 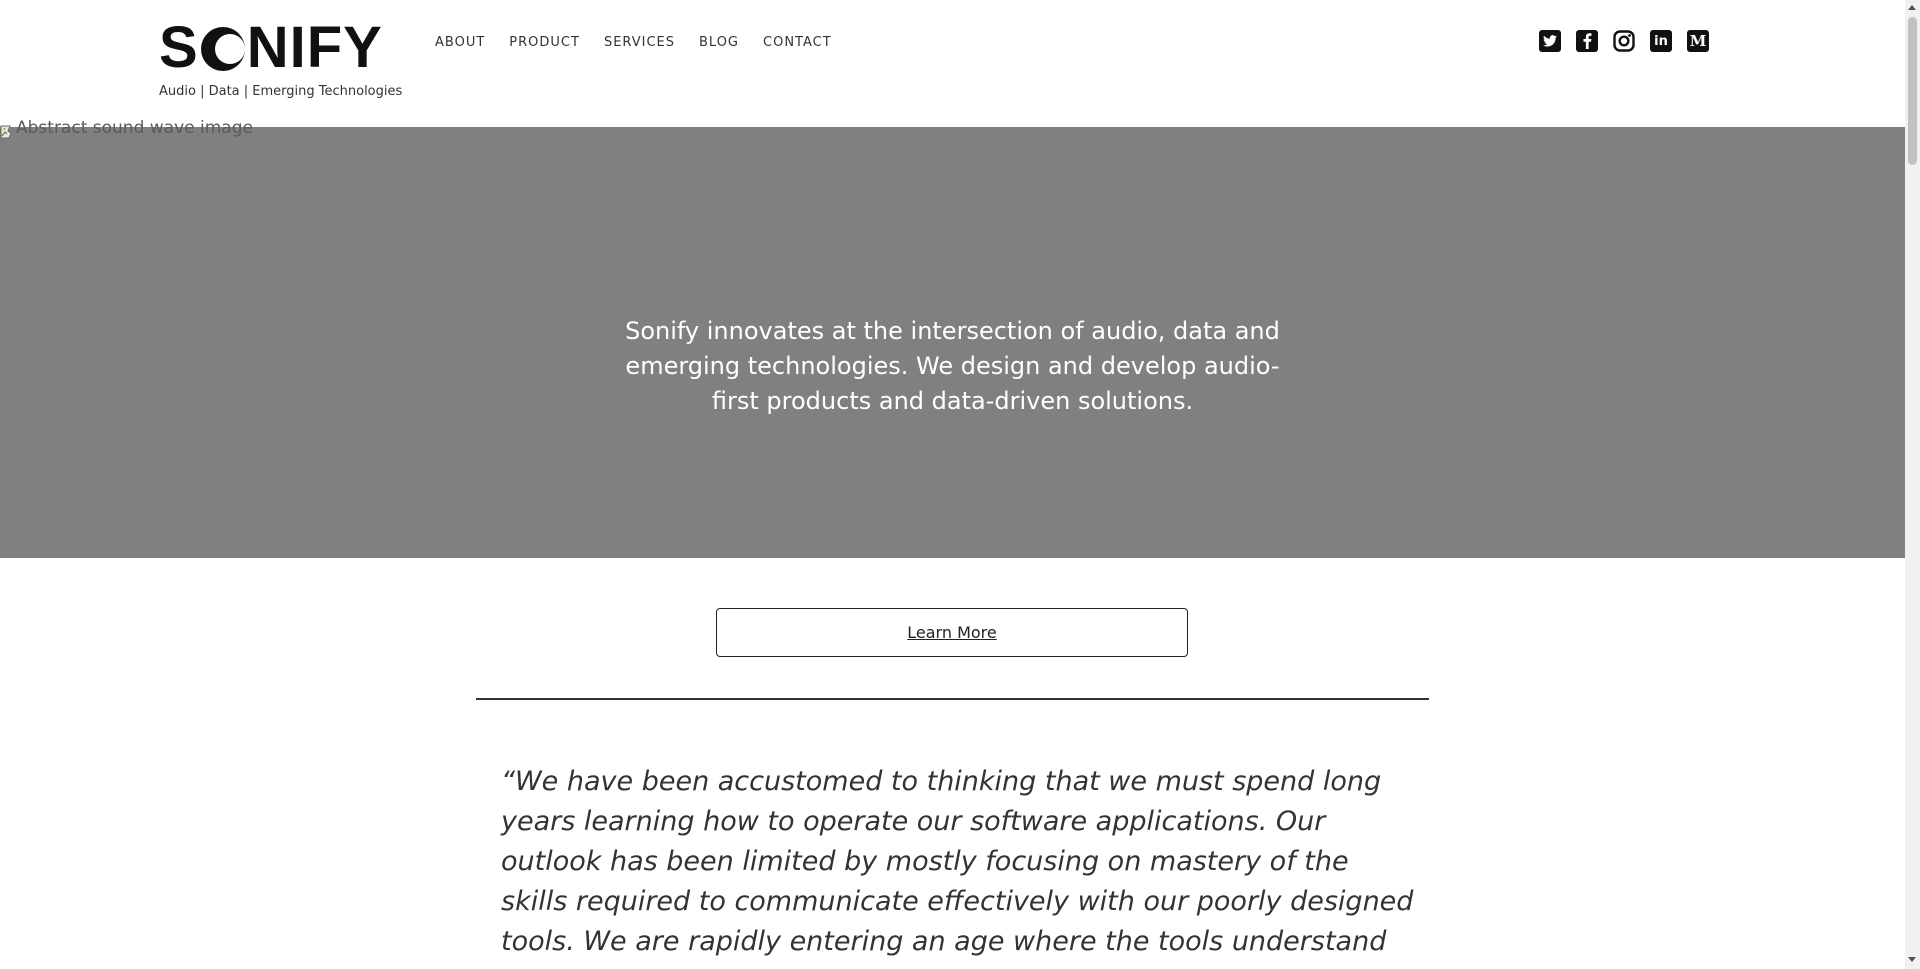 What do you see at coordinates (460, 42) in the screenshot?
I see `nav-about: ABOUT` at bounding box center [460, 42].